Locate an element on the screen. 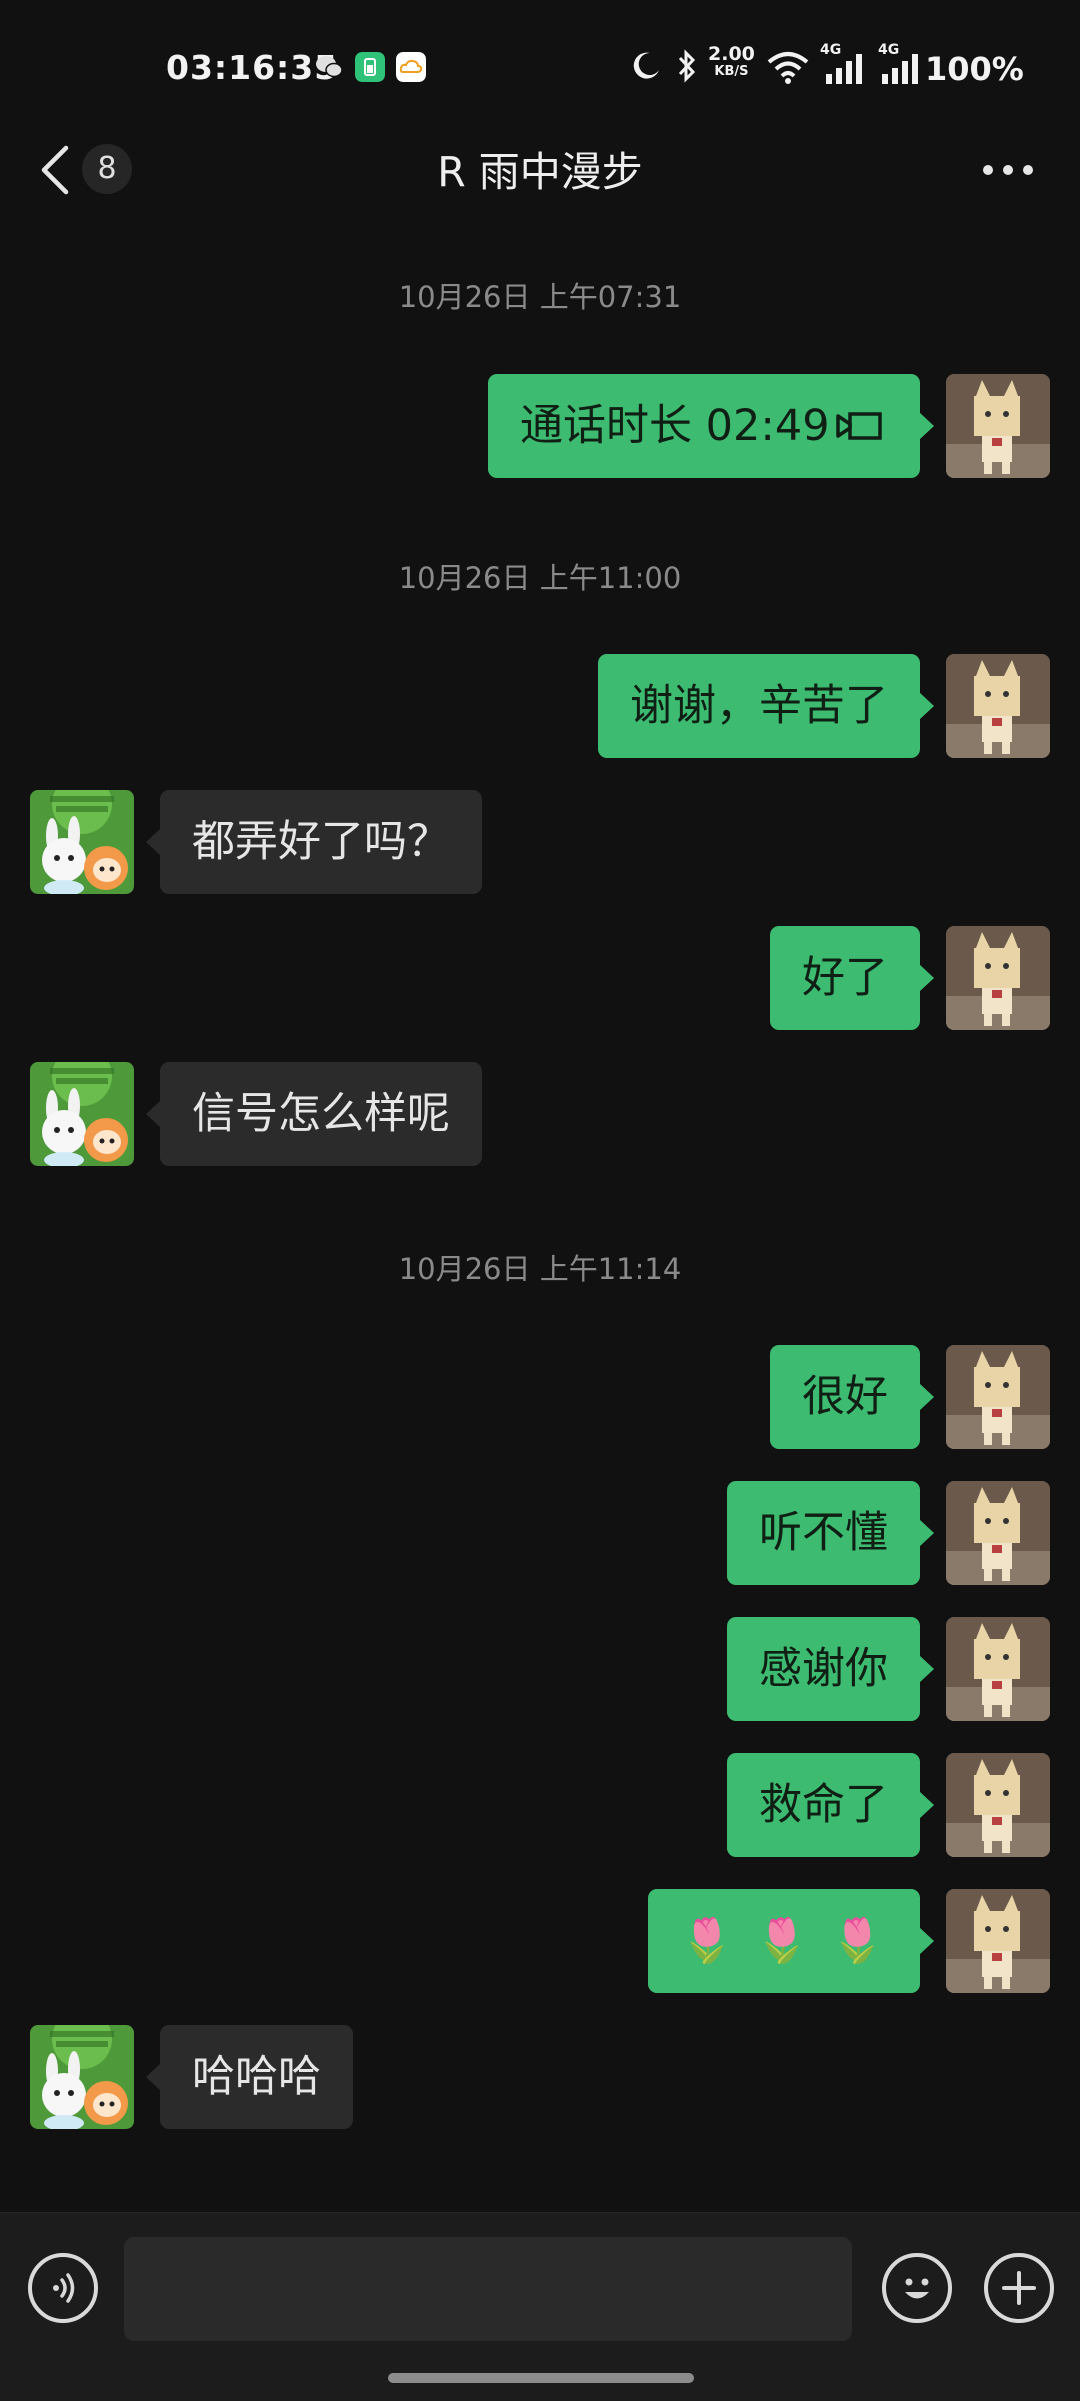  video-call-icon is located at coordinates (859, 426).